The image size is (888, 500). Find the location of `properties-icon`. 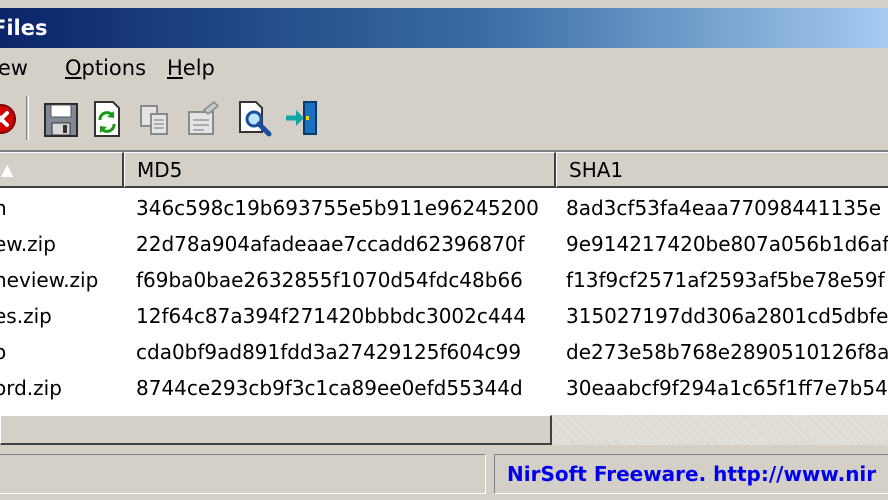

properties-icon is located at coordinates (204, 117).